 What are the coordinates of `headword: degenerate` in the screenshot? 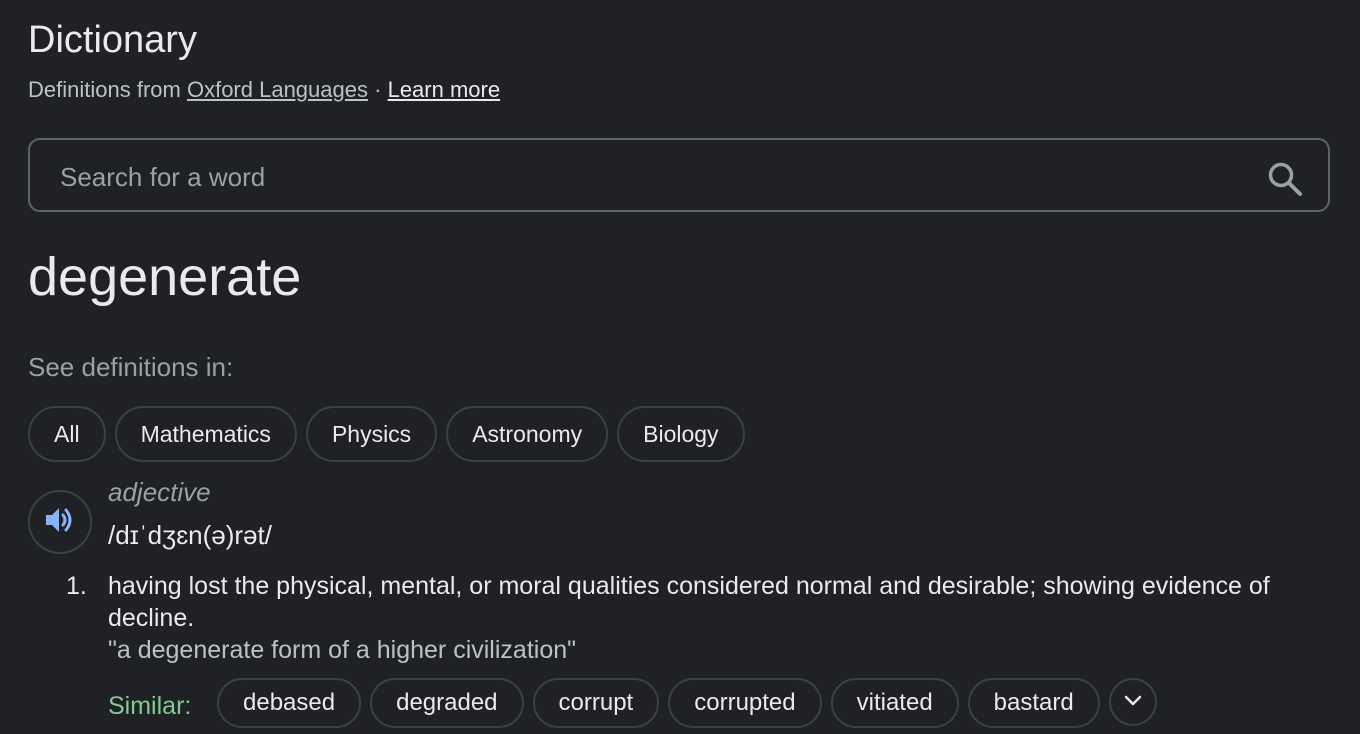 It's located at (165, 277).